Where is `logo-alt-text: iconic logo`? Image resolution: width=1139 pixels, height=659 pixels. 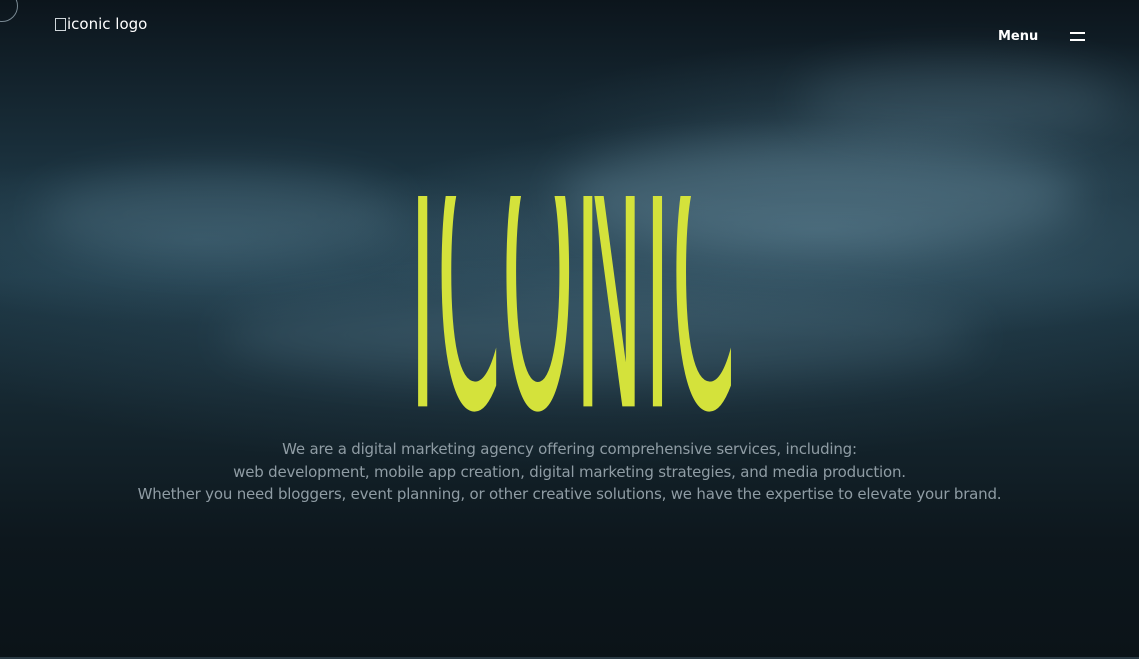
logo-alt-text: iconic logo is located at coordinates (107, 24).